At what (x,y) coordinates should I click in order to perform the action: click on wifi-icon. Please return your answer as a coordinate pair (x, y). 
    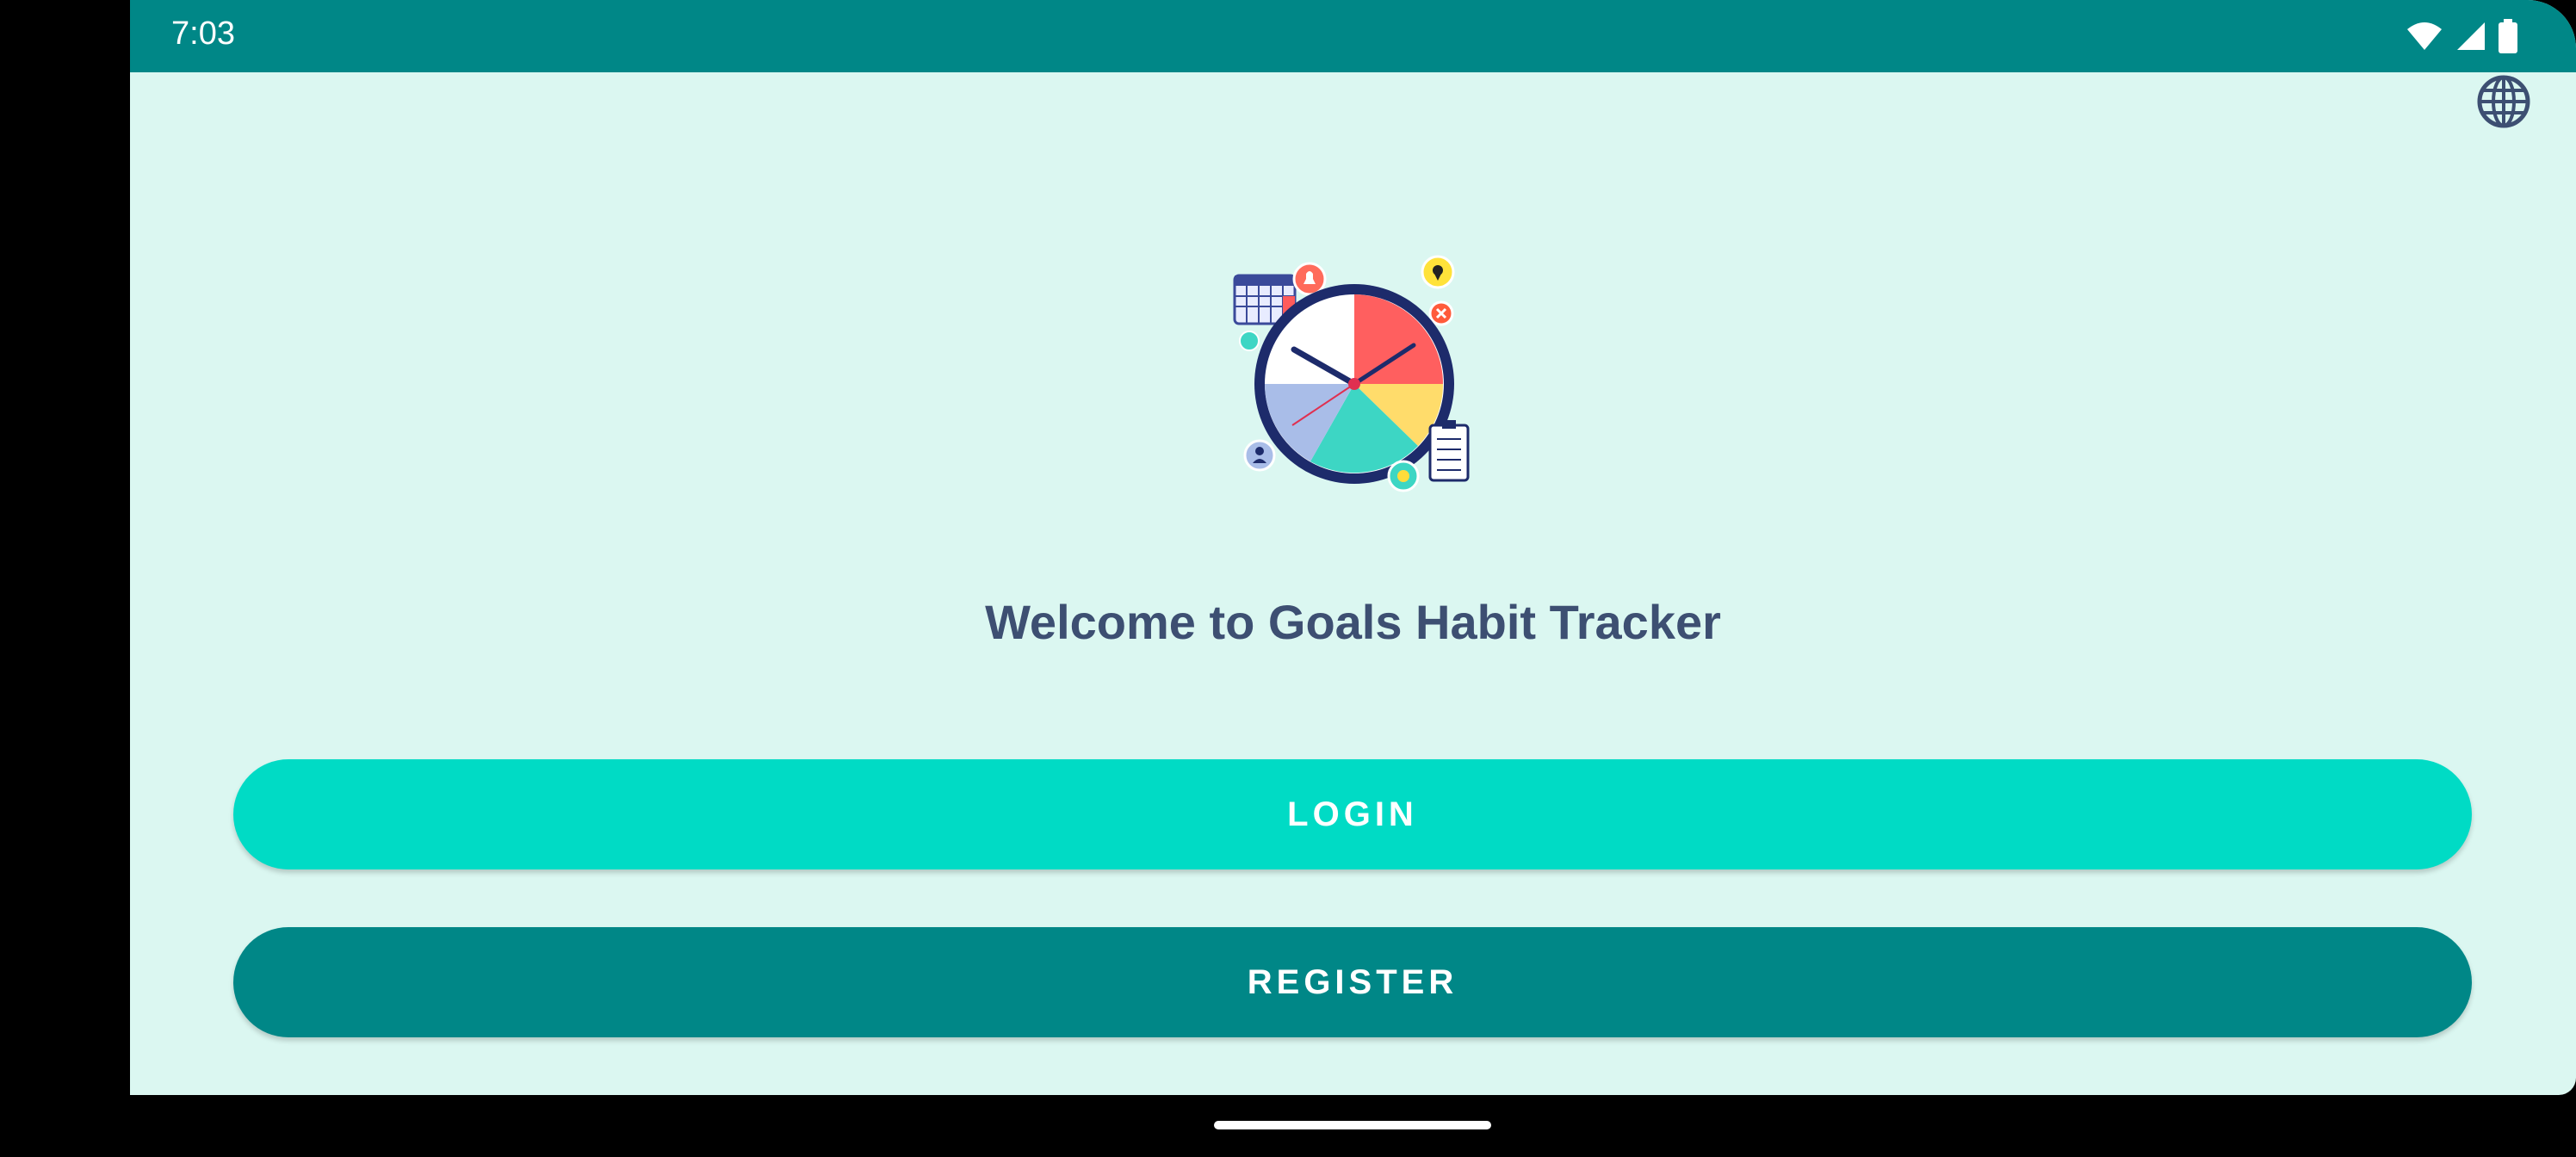
    Looking at the image, I should click on (2424, 36).